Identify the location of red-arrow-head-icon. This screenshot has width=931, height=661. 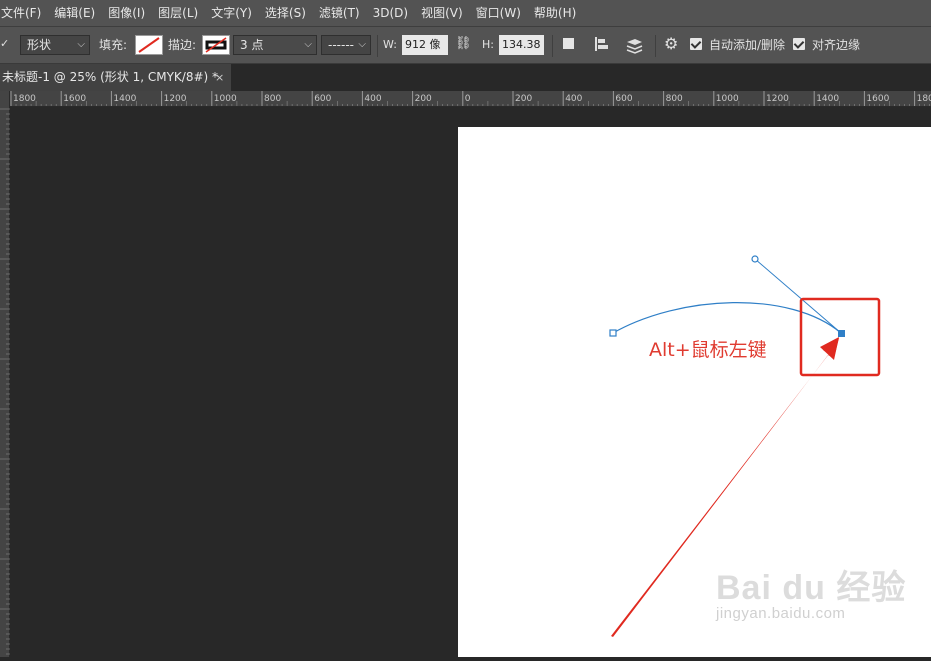
(829, 348).